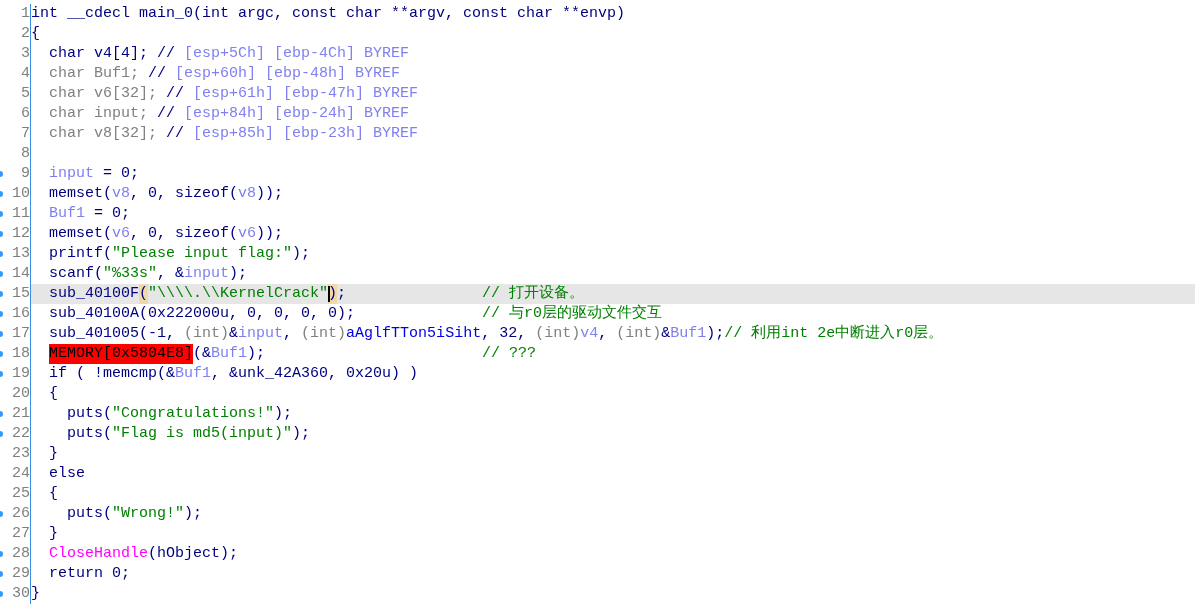 This screenshot has height=608, width=1195. Describe the element at coordinates (21, 393) in the screenshot. I see `line-number: 20` at that location.